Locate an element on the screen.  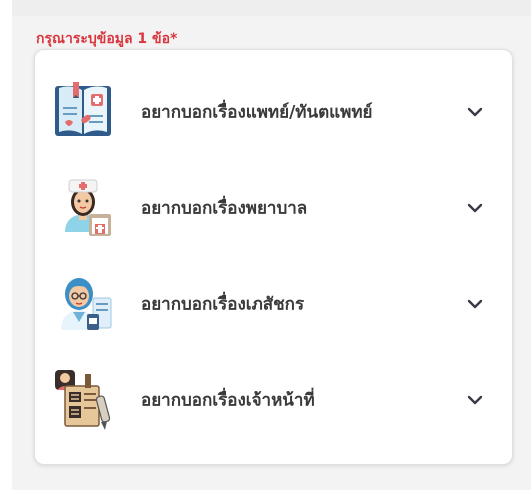
option-pharmacist: อยากบอกเรื่องเภสัชกร is located at coordinates (273, 304).